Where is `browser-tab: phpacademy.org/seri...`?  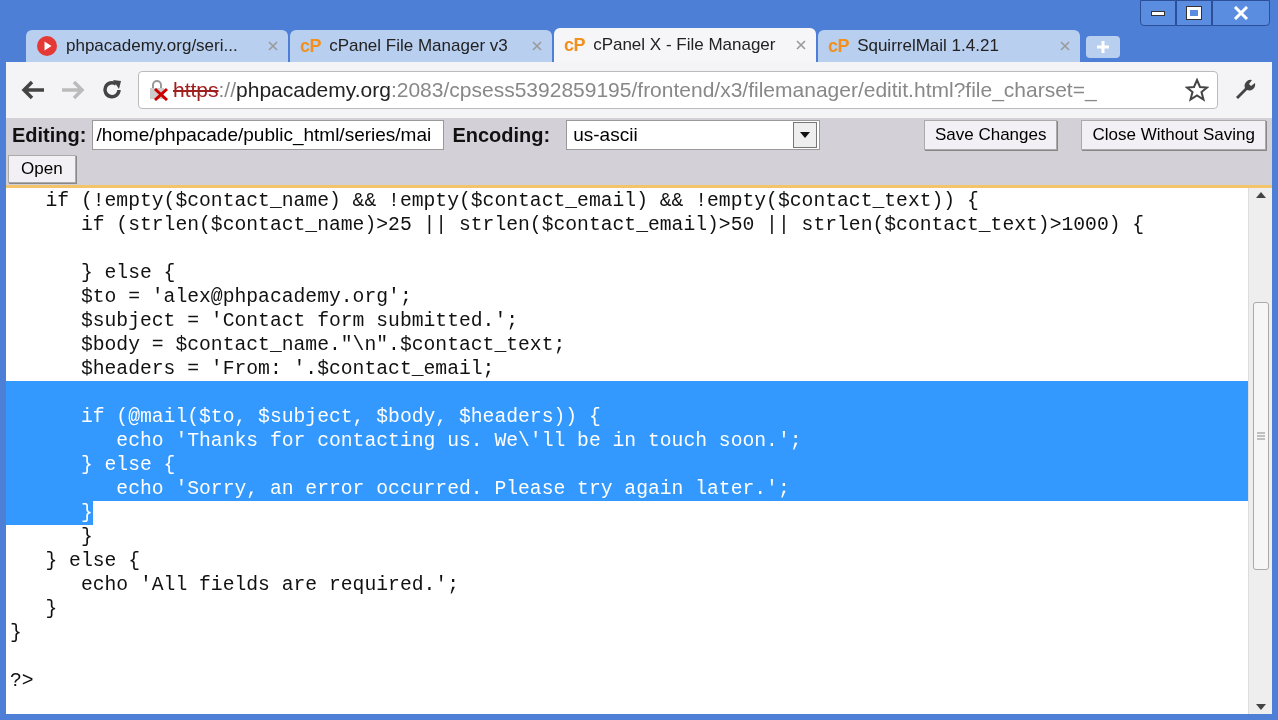
browser-tab: phpacademy.org/seri... is located at coordinates (157, 46).